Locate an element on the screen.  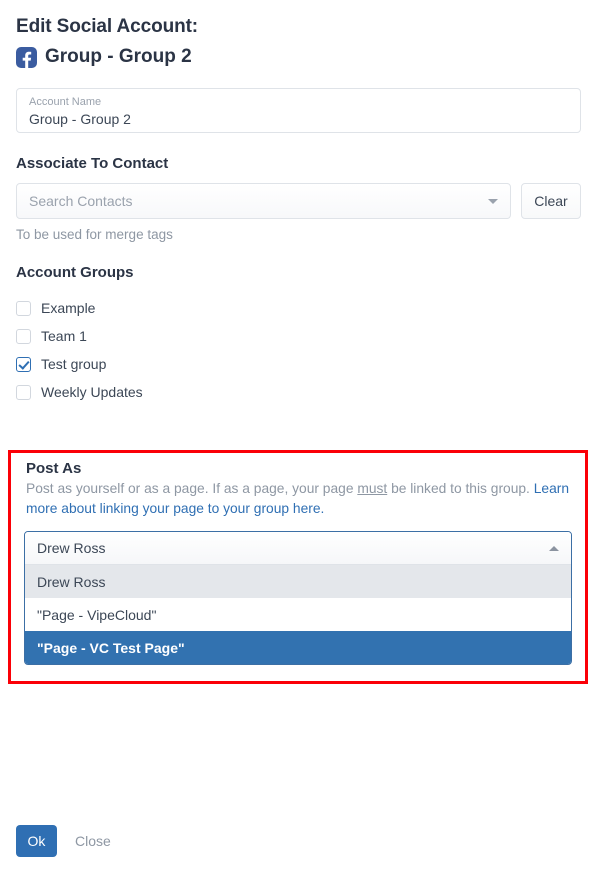
checkbox-row-test-group: Test group is located at coordinates (298, 364).